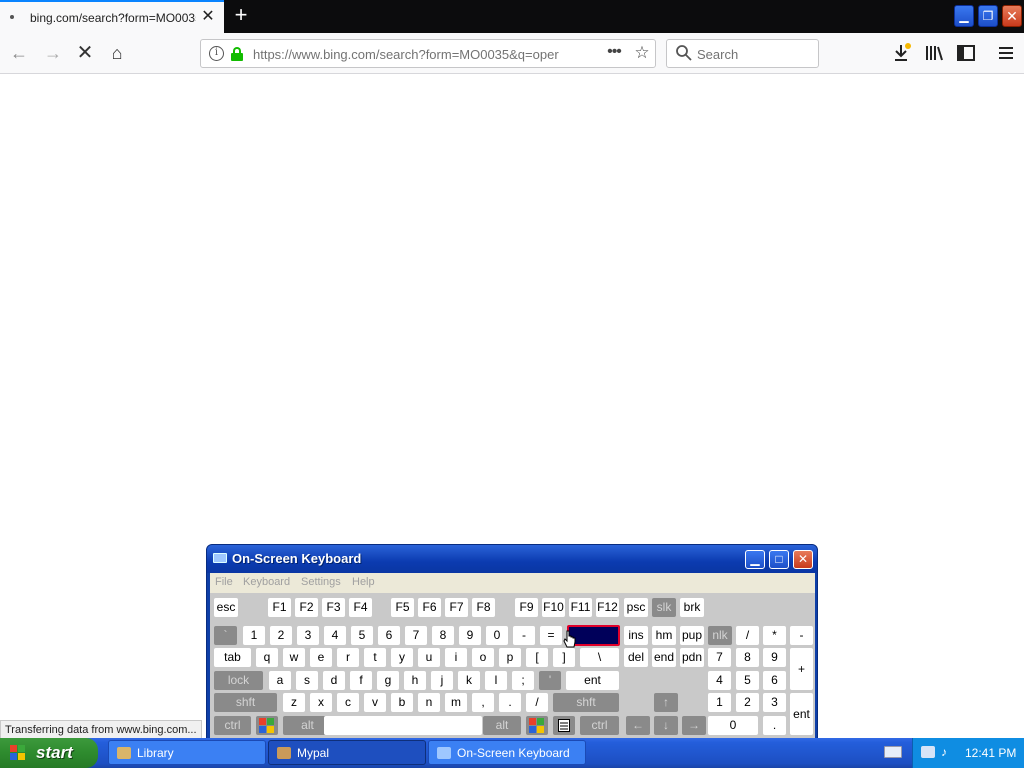  Describe the element at coordinates (636, 635) in the screenshot. I see `key-ins: ins` at that location.